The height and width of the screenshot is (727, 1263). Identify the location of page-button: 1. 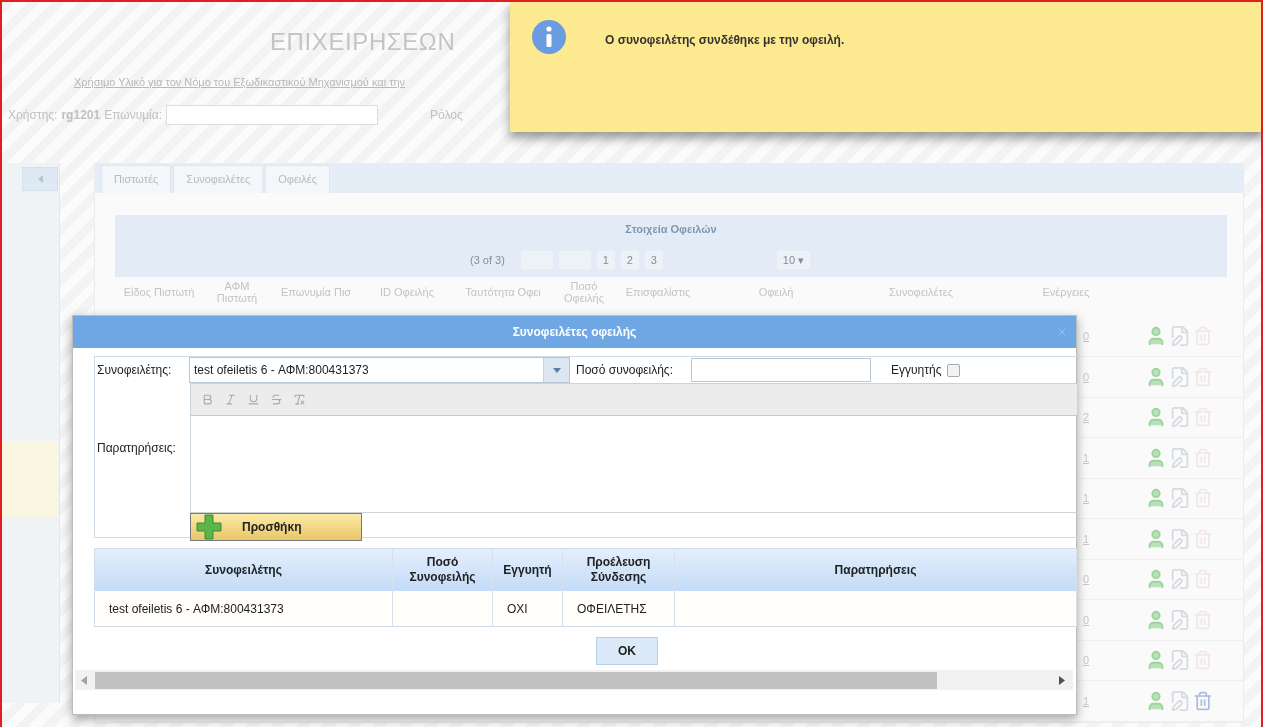
(605, 260).